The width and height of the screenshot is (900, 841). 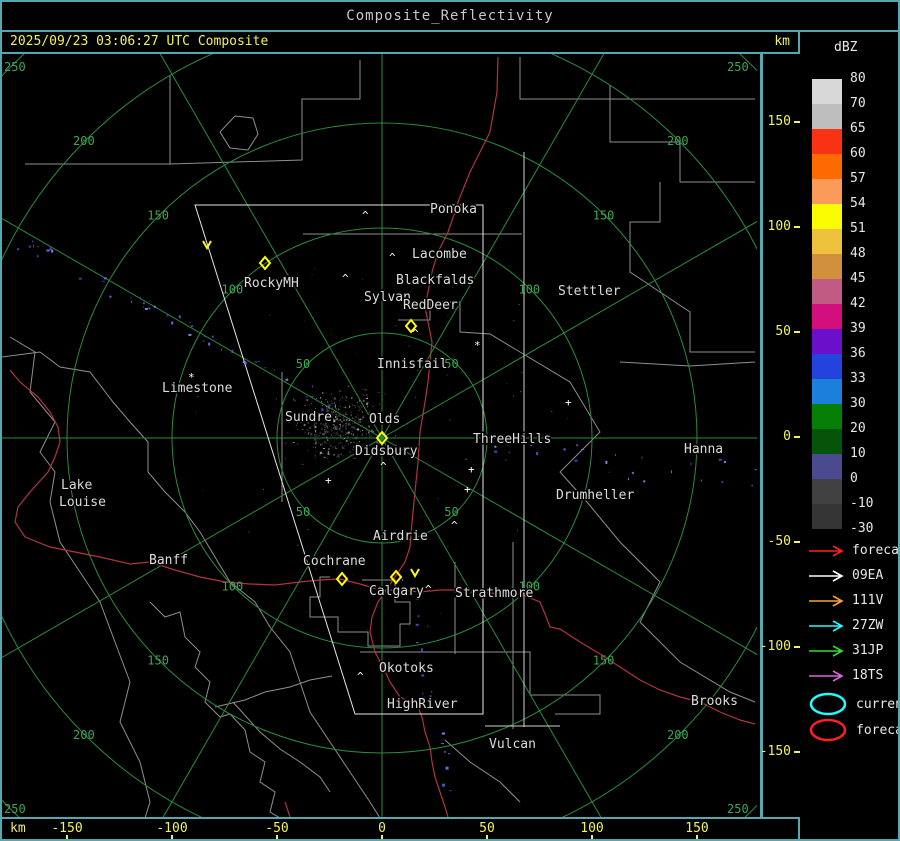 I want to click on legend-label: 111V, so click(x=868, y=600).